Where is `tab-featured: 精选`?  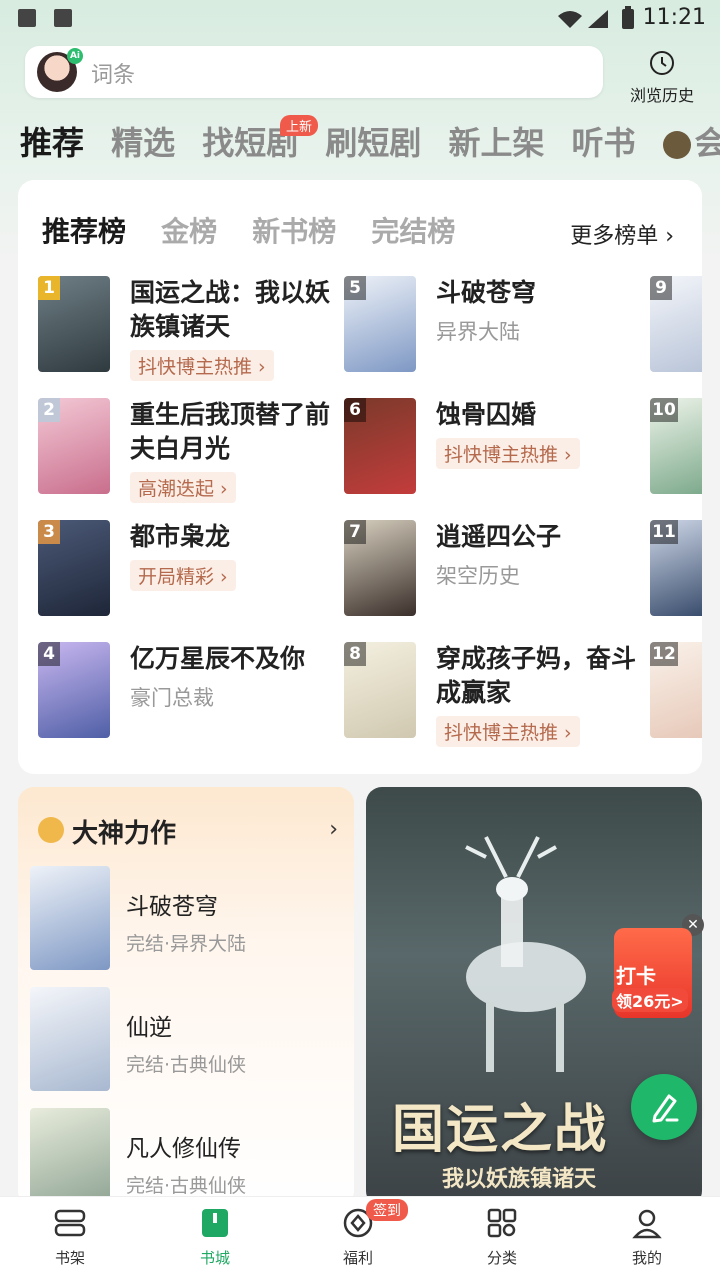
tab-featured: 精选 is located at coordinates (143, 141).